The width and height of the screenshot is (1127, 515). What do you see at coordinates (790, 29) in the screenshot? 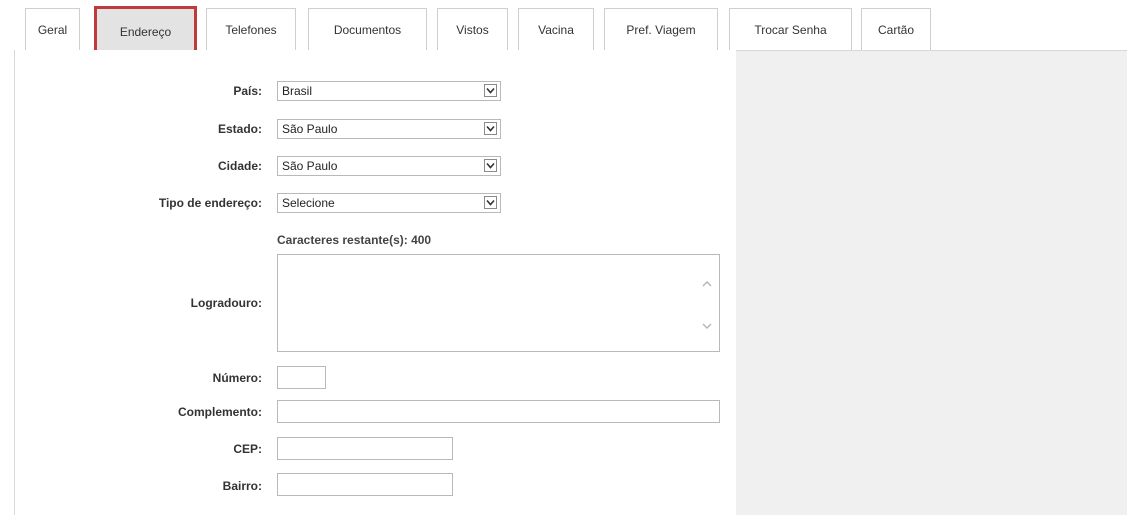
I see `tab-trocar-senha: Trocar Senha` at bounding box center [790, 29].